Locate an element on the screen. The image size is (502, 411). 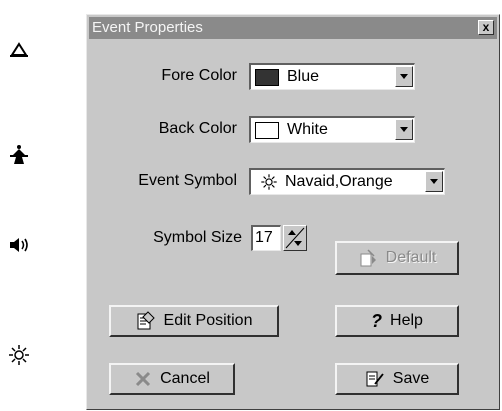
speaker-icon is located at coordinates (19, 245).